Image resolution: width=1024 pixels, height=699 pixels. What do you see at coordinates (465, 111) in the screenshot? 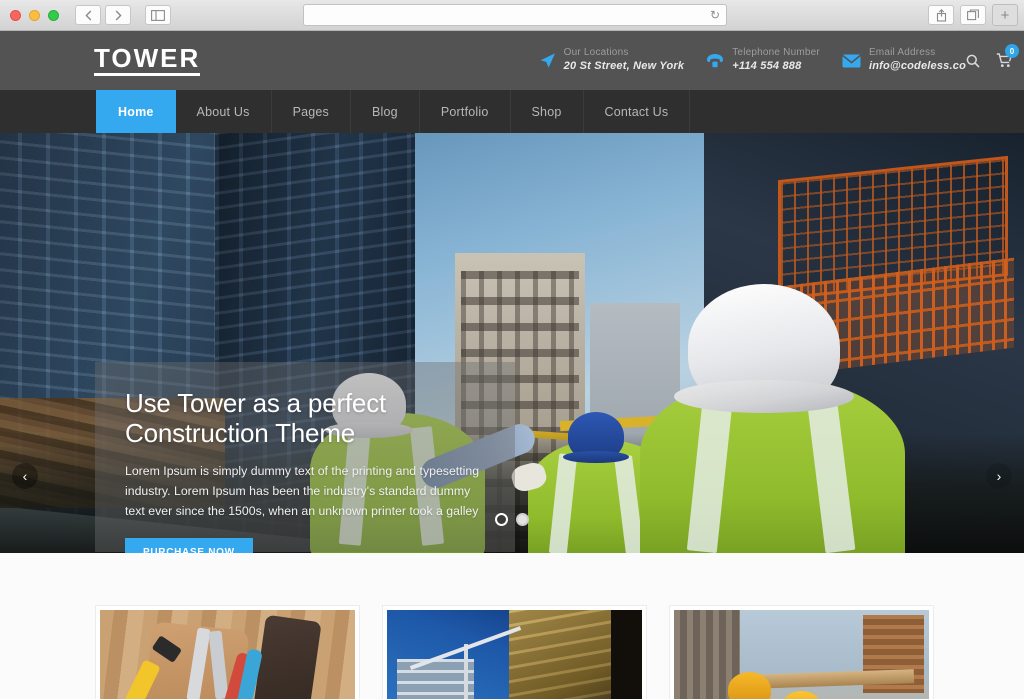
I see `nav-item-portfolio: Portfolio` at bounding box center [465, 111].